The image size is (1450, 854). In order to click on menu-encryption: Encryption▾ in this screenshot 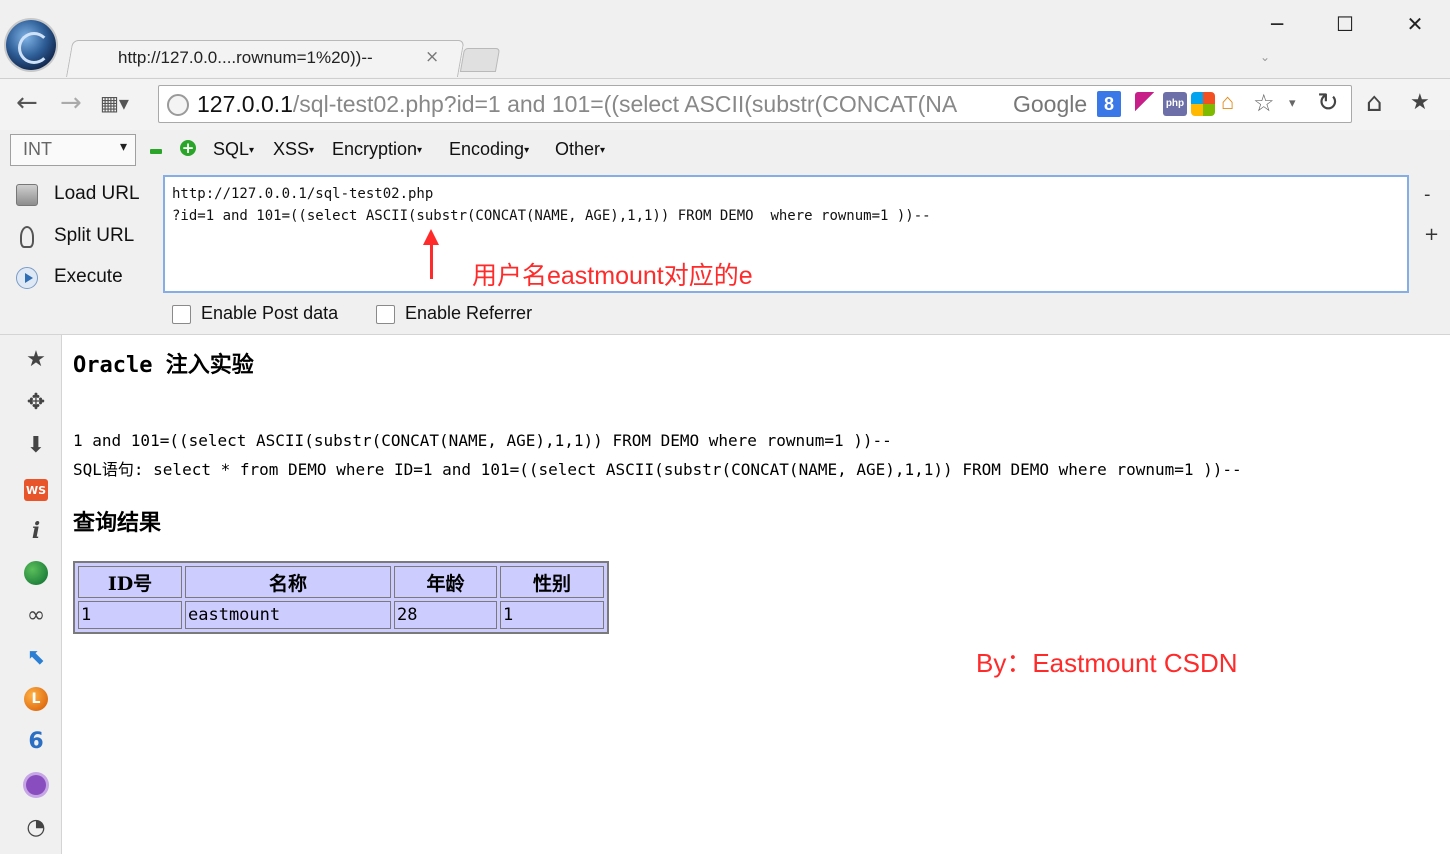, I will do `click(377, 149)`.